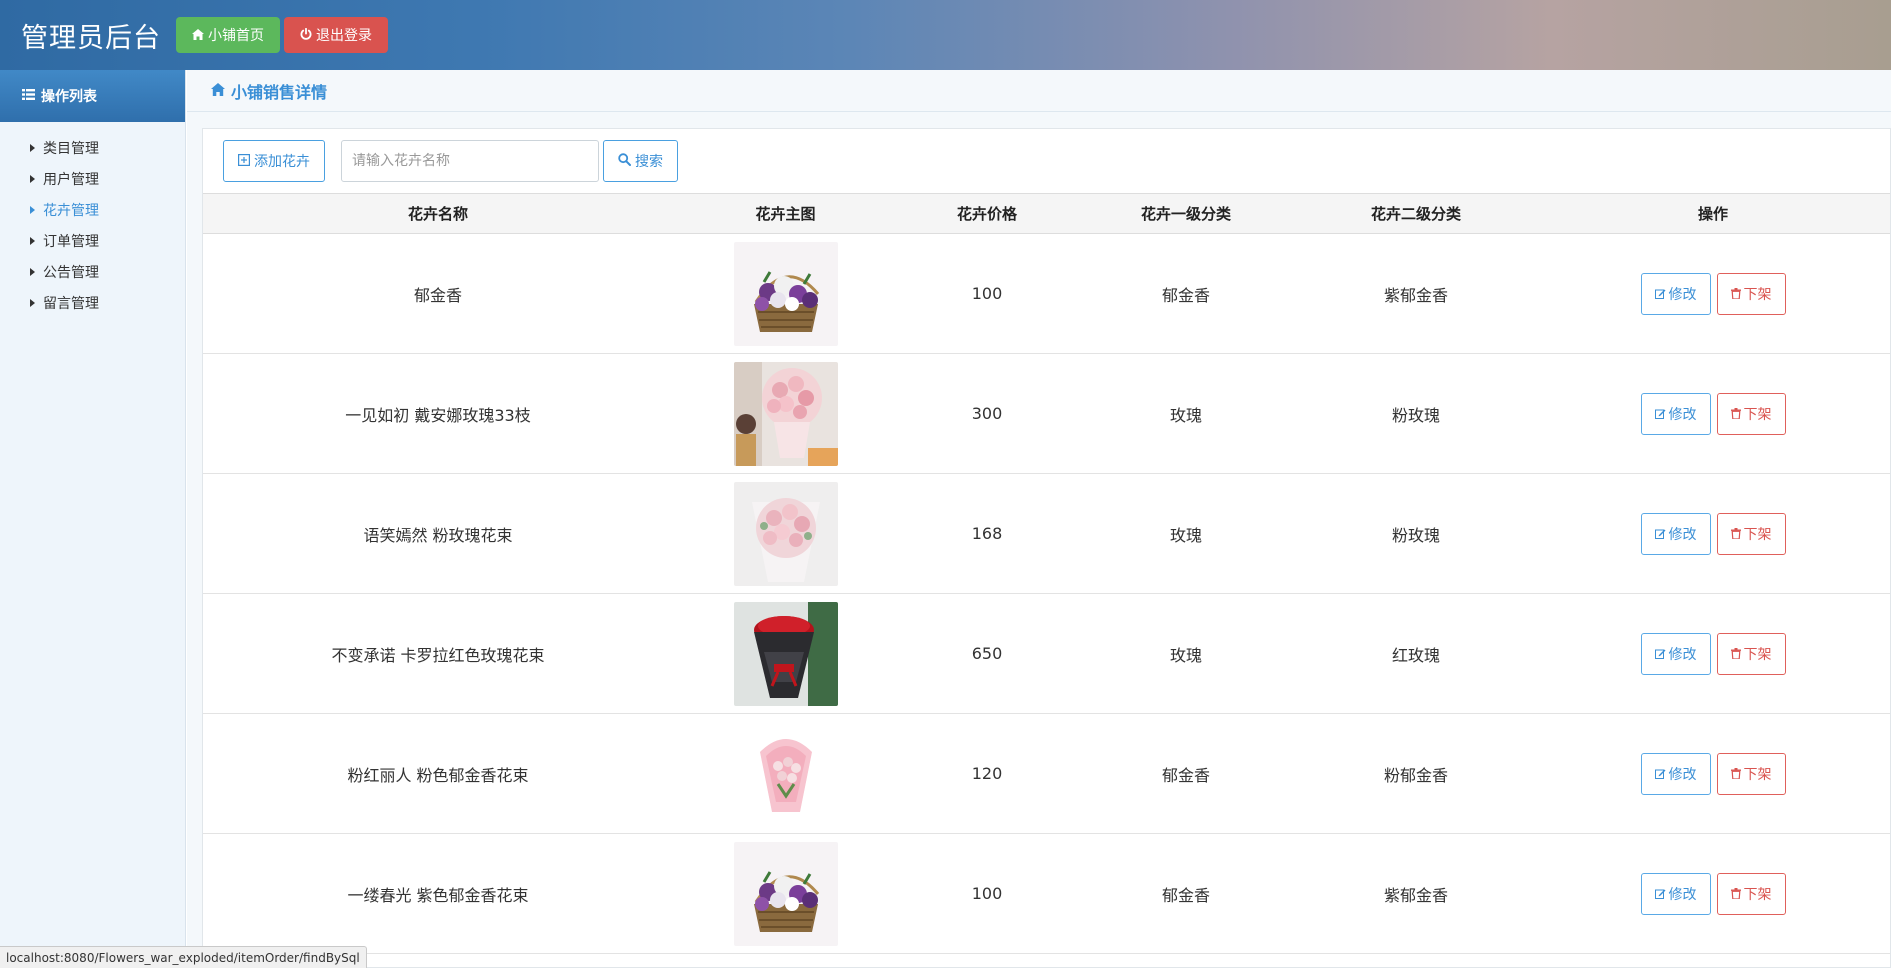 This screenshot has width=1891, height=968. I want to click on sidebar-item-label: 订单管理, so click(71, 241).